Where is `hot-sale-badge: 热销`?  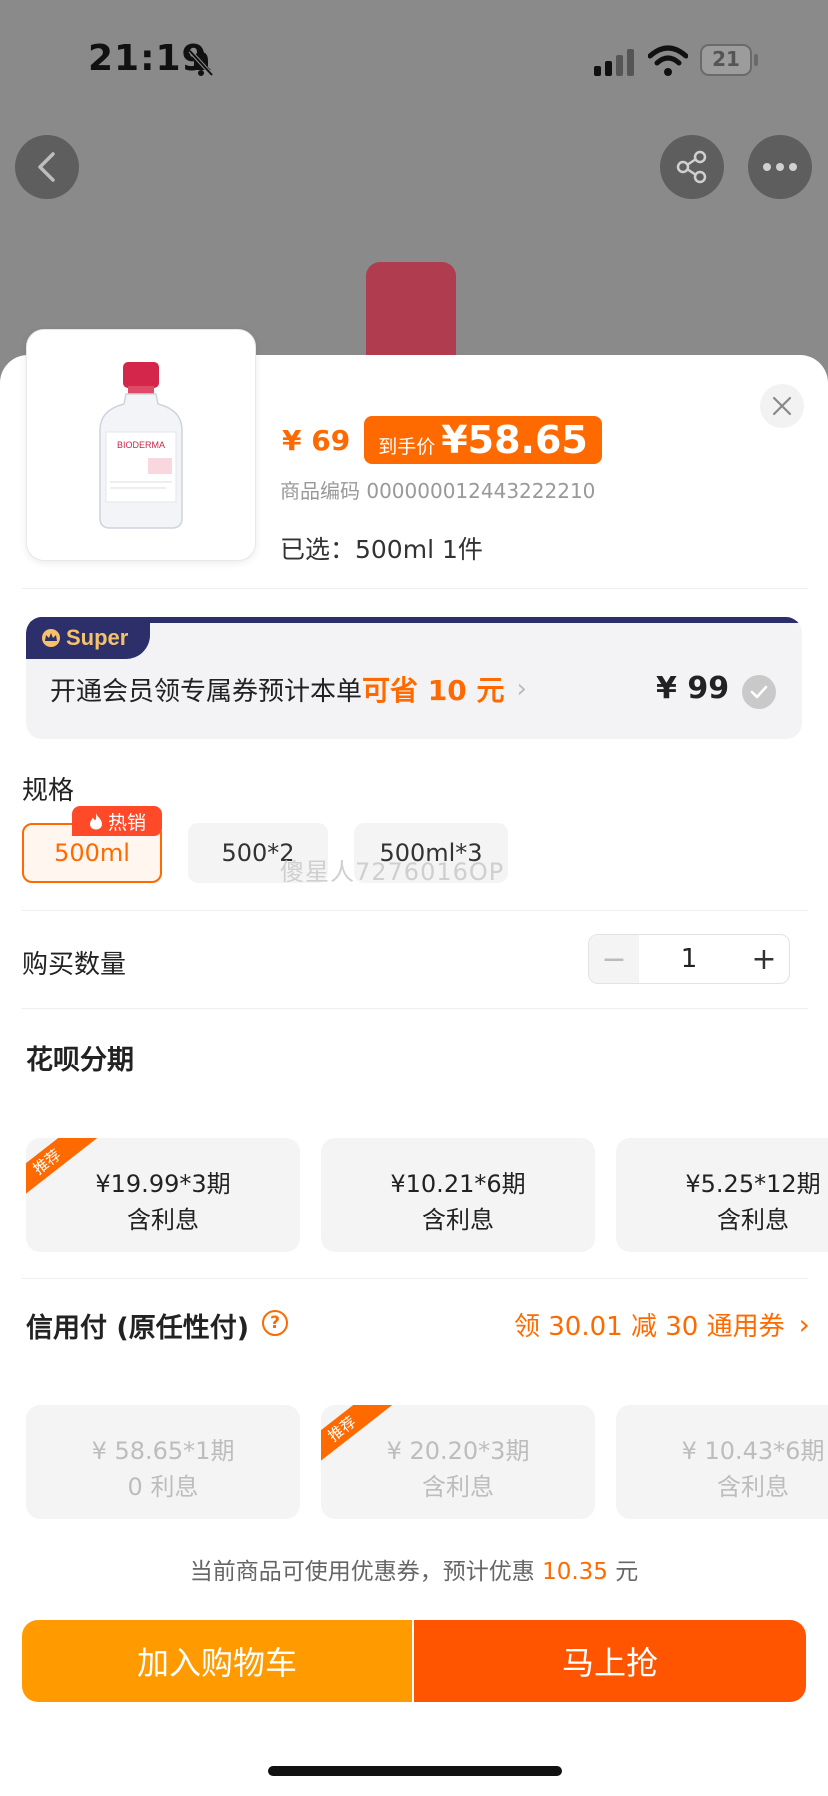
hot-sale-badge: 热销 is located at coordinates (117, 821).